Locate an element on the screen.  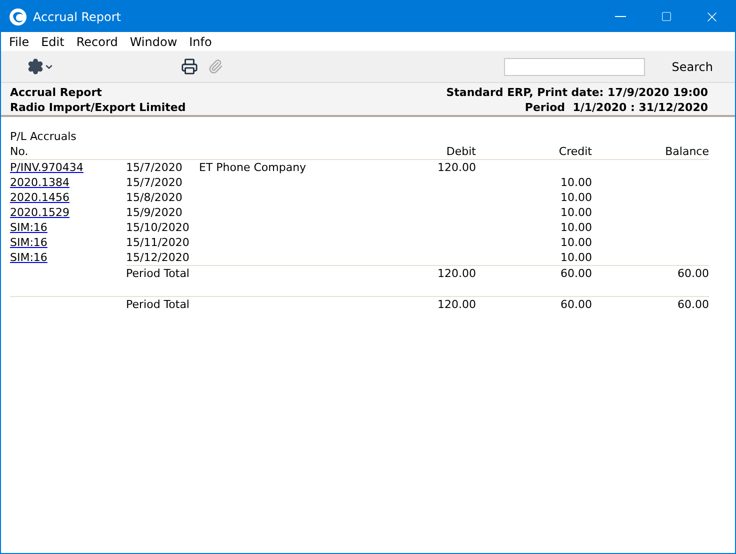
document-link: 2020.1456 is located at coordinates (40, 197).